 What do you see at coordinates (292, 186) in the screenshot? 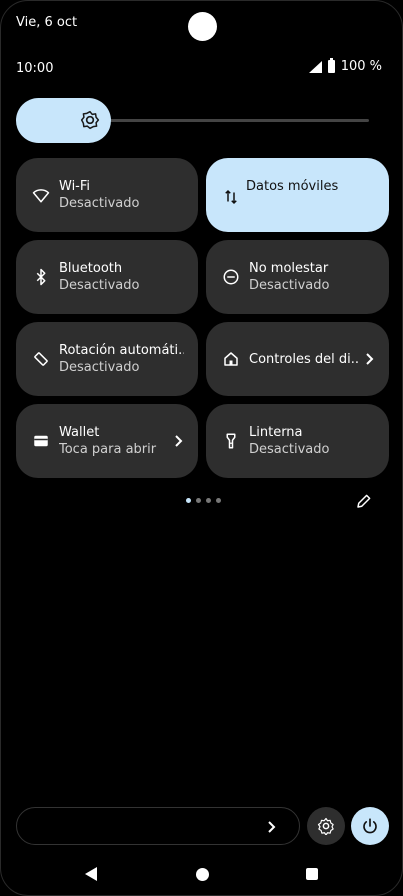
I see `tile-mobile-data-title: Datos móviles` at bounding box center [292, 186].